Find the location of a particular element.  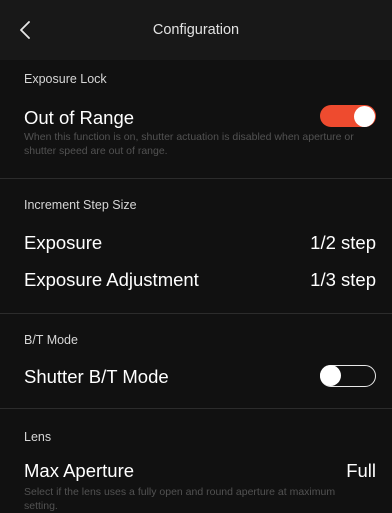

exposure-adjustment-step-row: Exposure Adjustment 1/3 step is located at coordinates (196, 281).